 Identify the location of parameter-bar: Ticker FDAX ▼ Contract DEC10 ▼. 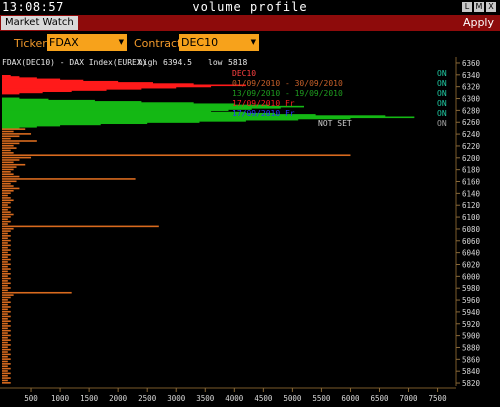
(250, 44).